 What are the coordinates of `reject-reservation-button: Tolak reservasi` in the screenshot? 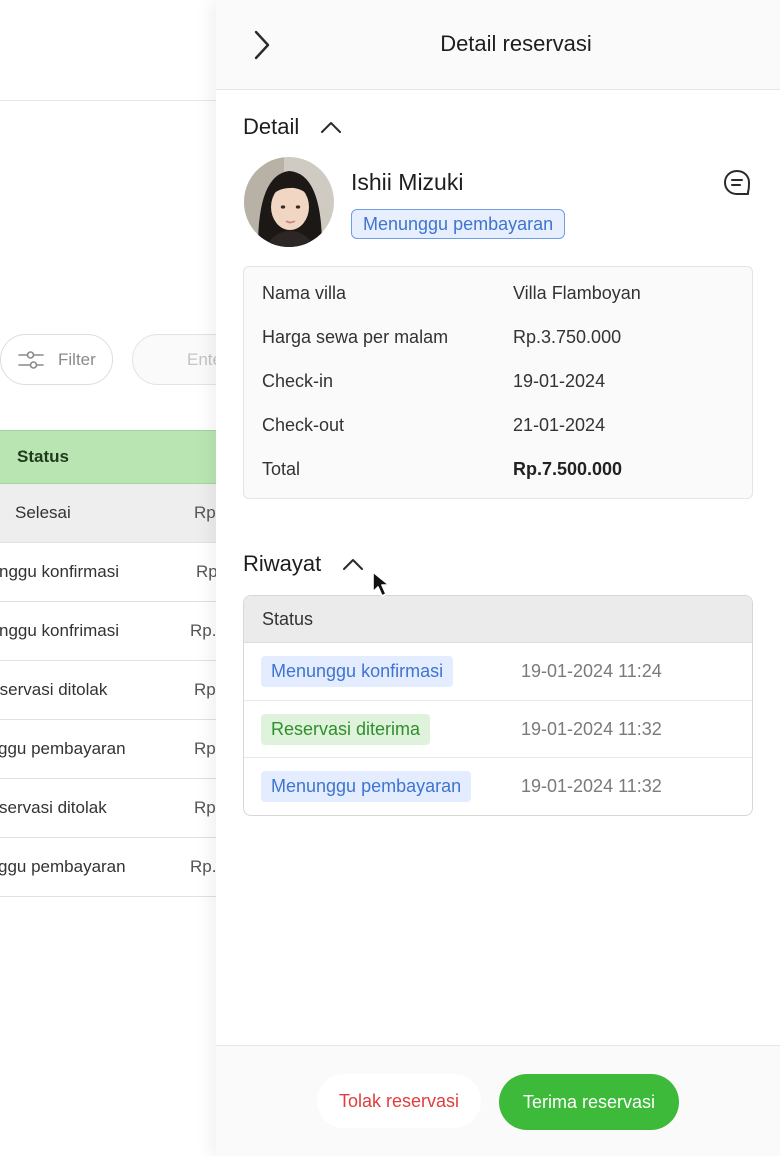 It's located at (399, 1101).